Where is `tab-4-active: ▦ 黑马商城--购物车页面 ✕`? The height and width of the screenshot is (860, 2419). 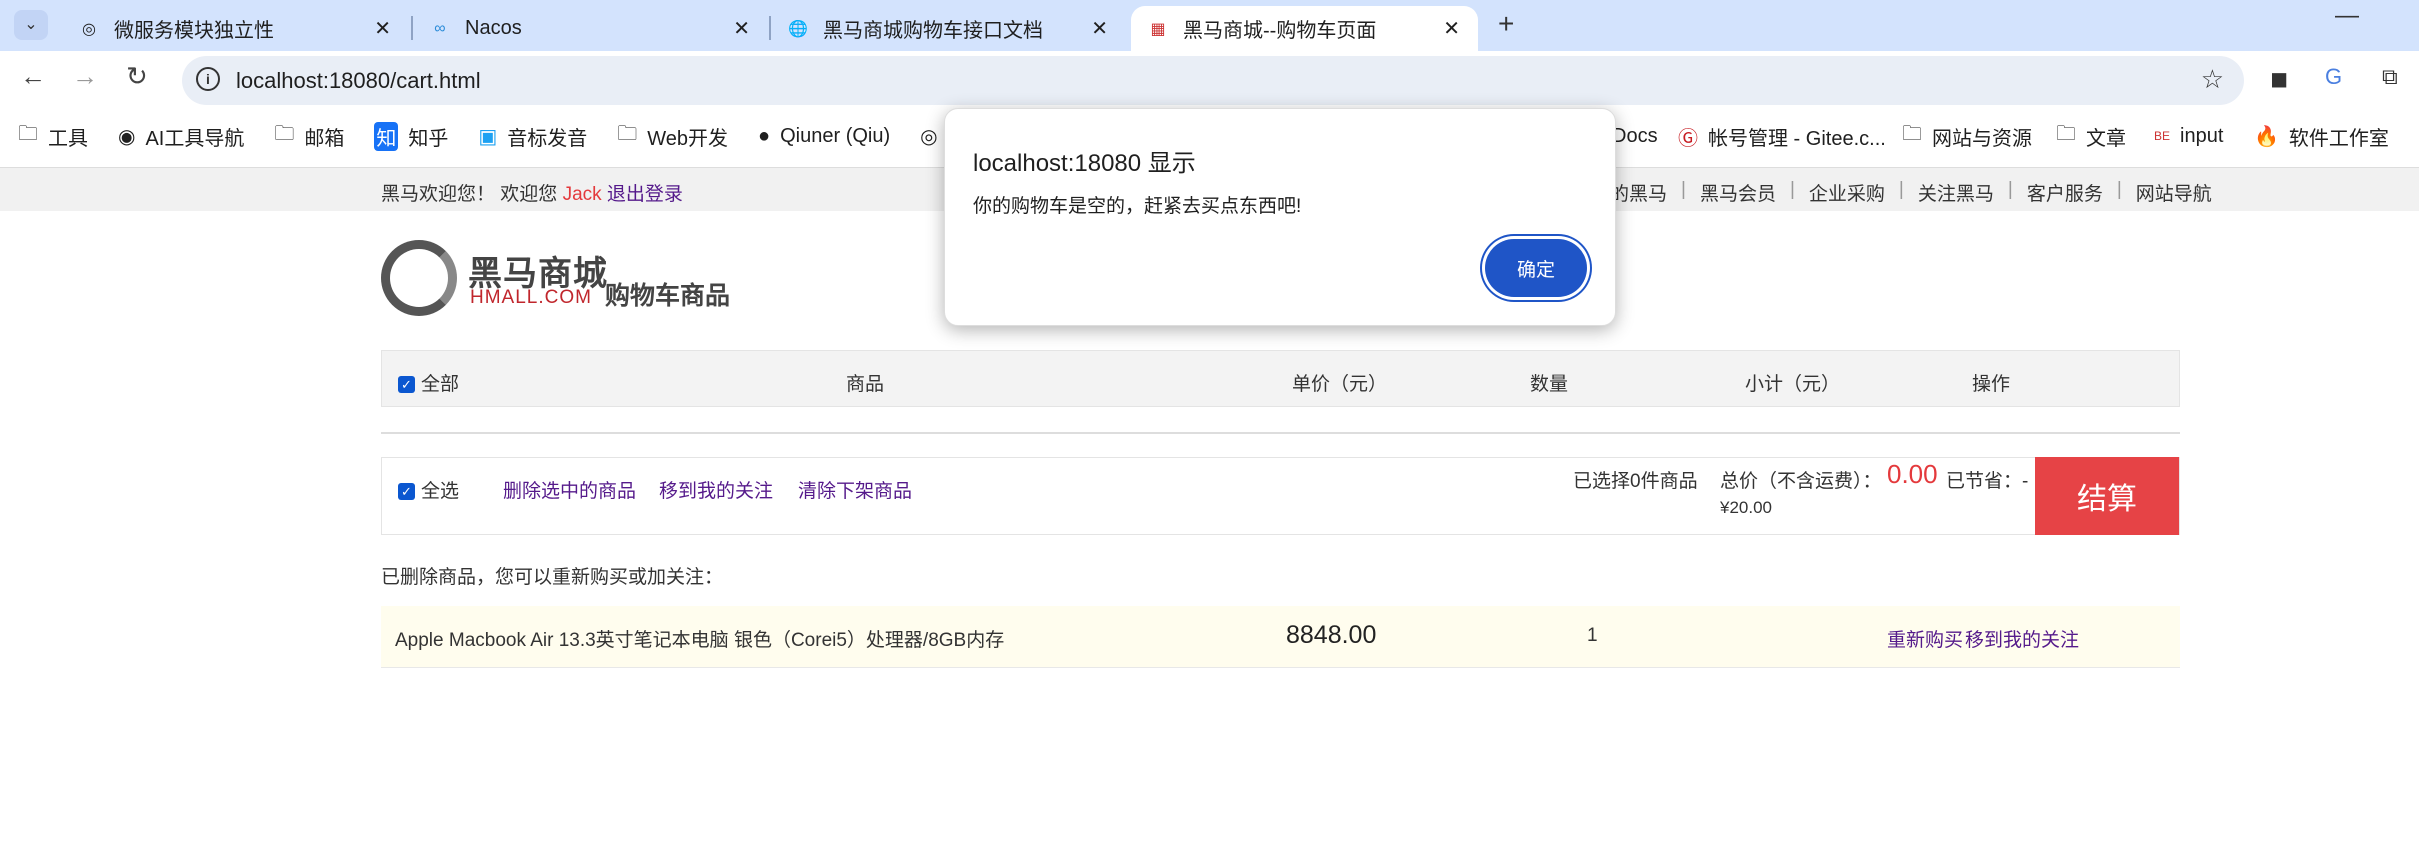 tab-4-active: ▦ 黑马商城--购物车页面 ✕ is located at coordinates (1304, 28).